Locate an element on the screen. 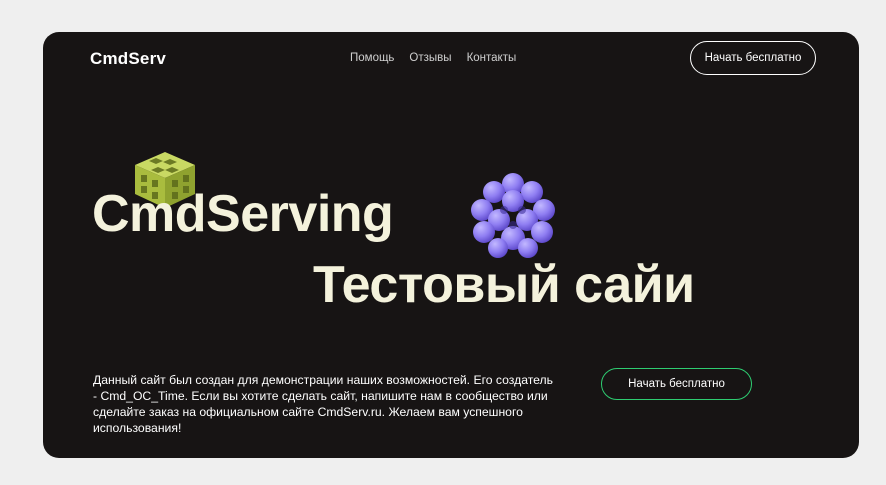  nav-item-contacts: Контакты is located at coordinates (492, 58).